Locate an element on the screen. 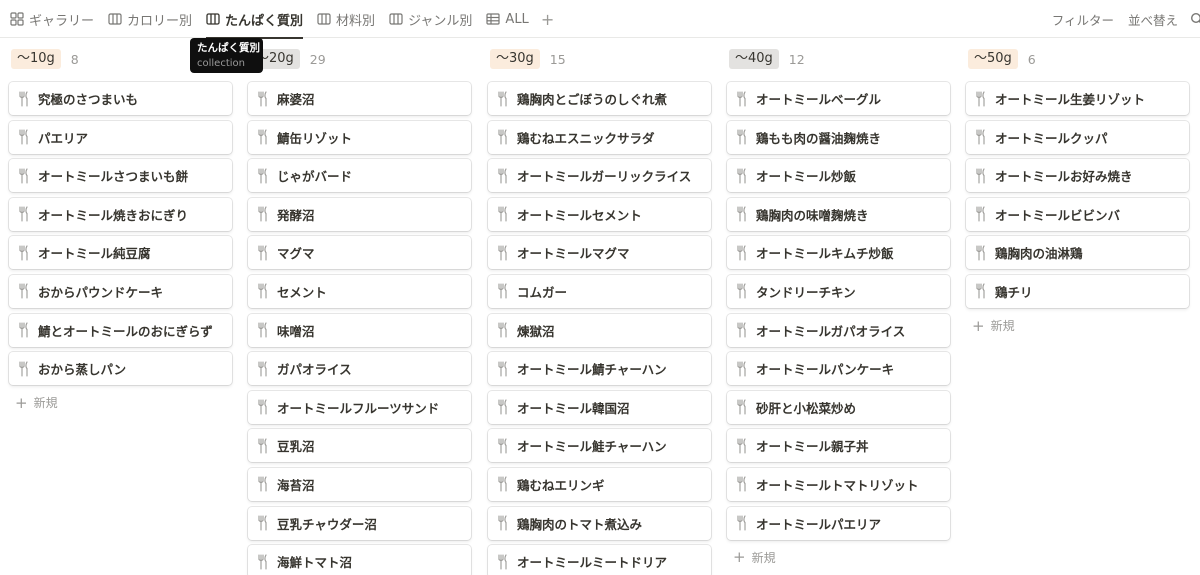 The height and width of the screenshot is (575, 1200). recipe-card: オートミールパエリア is located at coordinates (838, 523).